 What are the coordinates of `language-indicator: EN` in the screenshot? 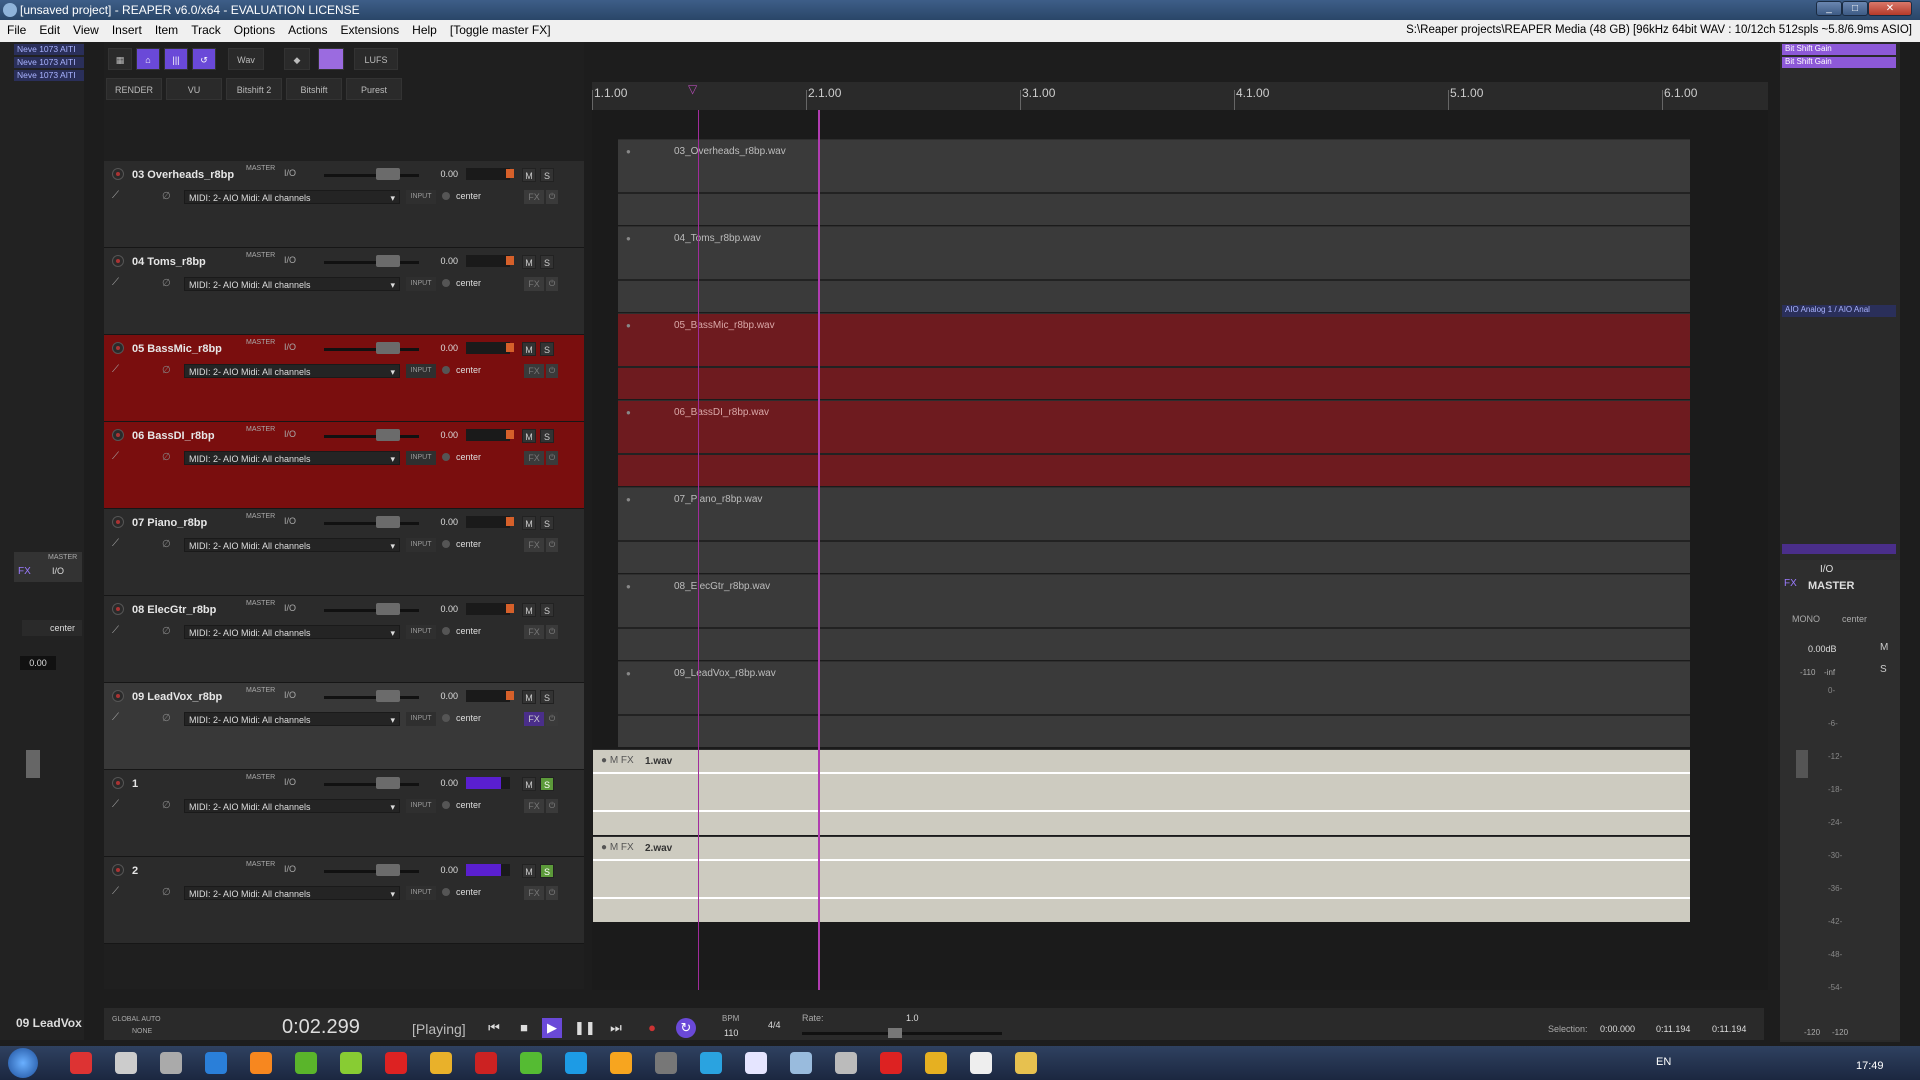 It's located at (1663, 1062).